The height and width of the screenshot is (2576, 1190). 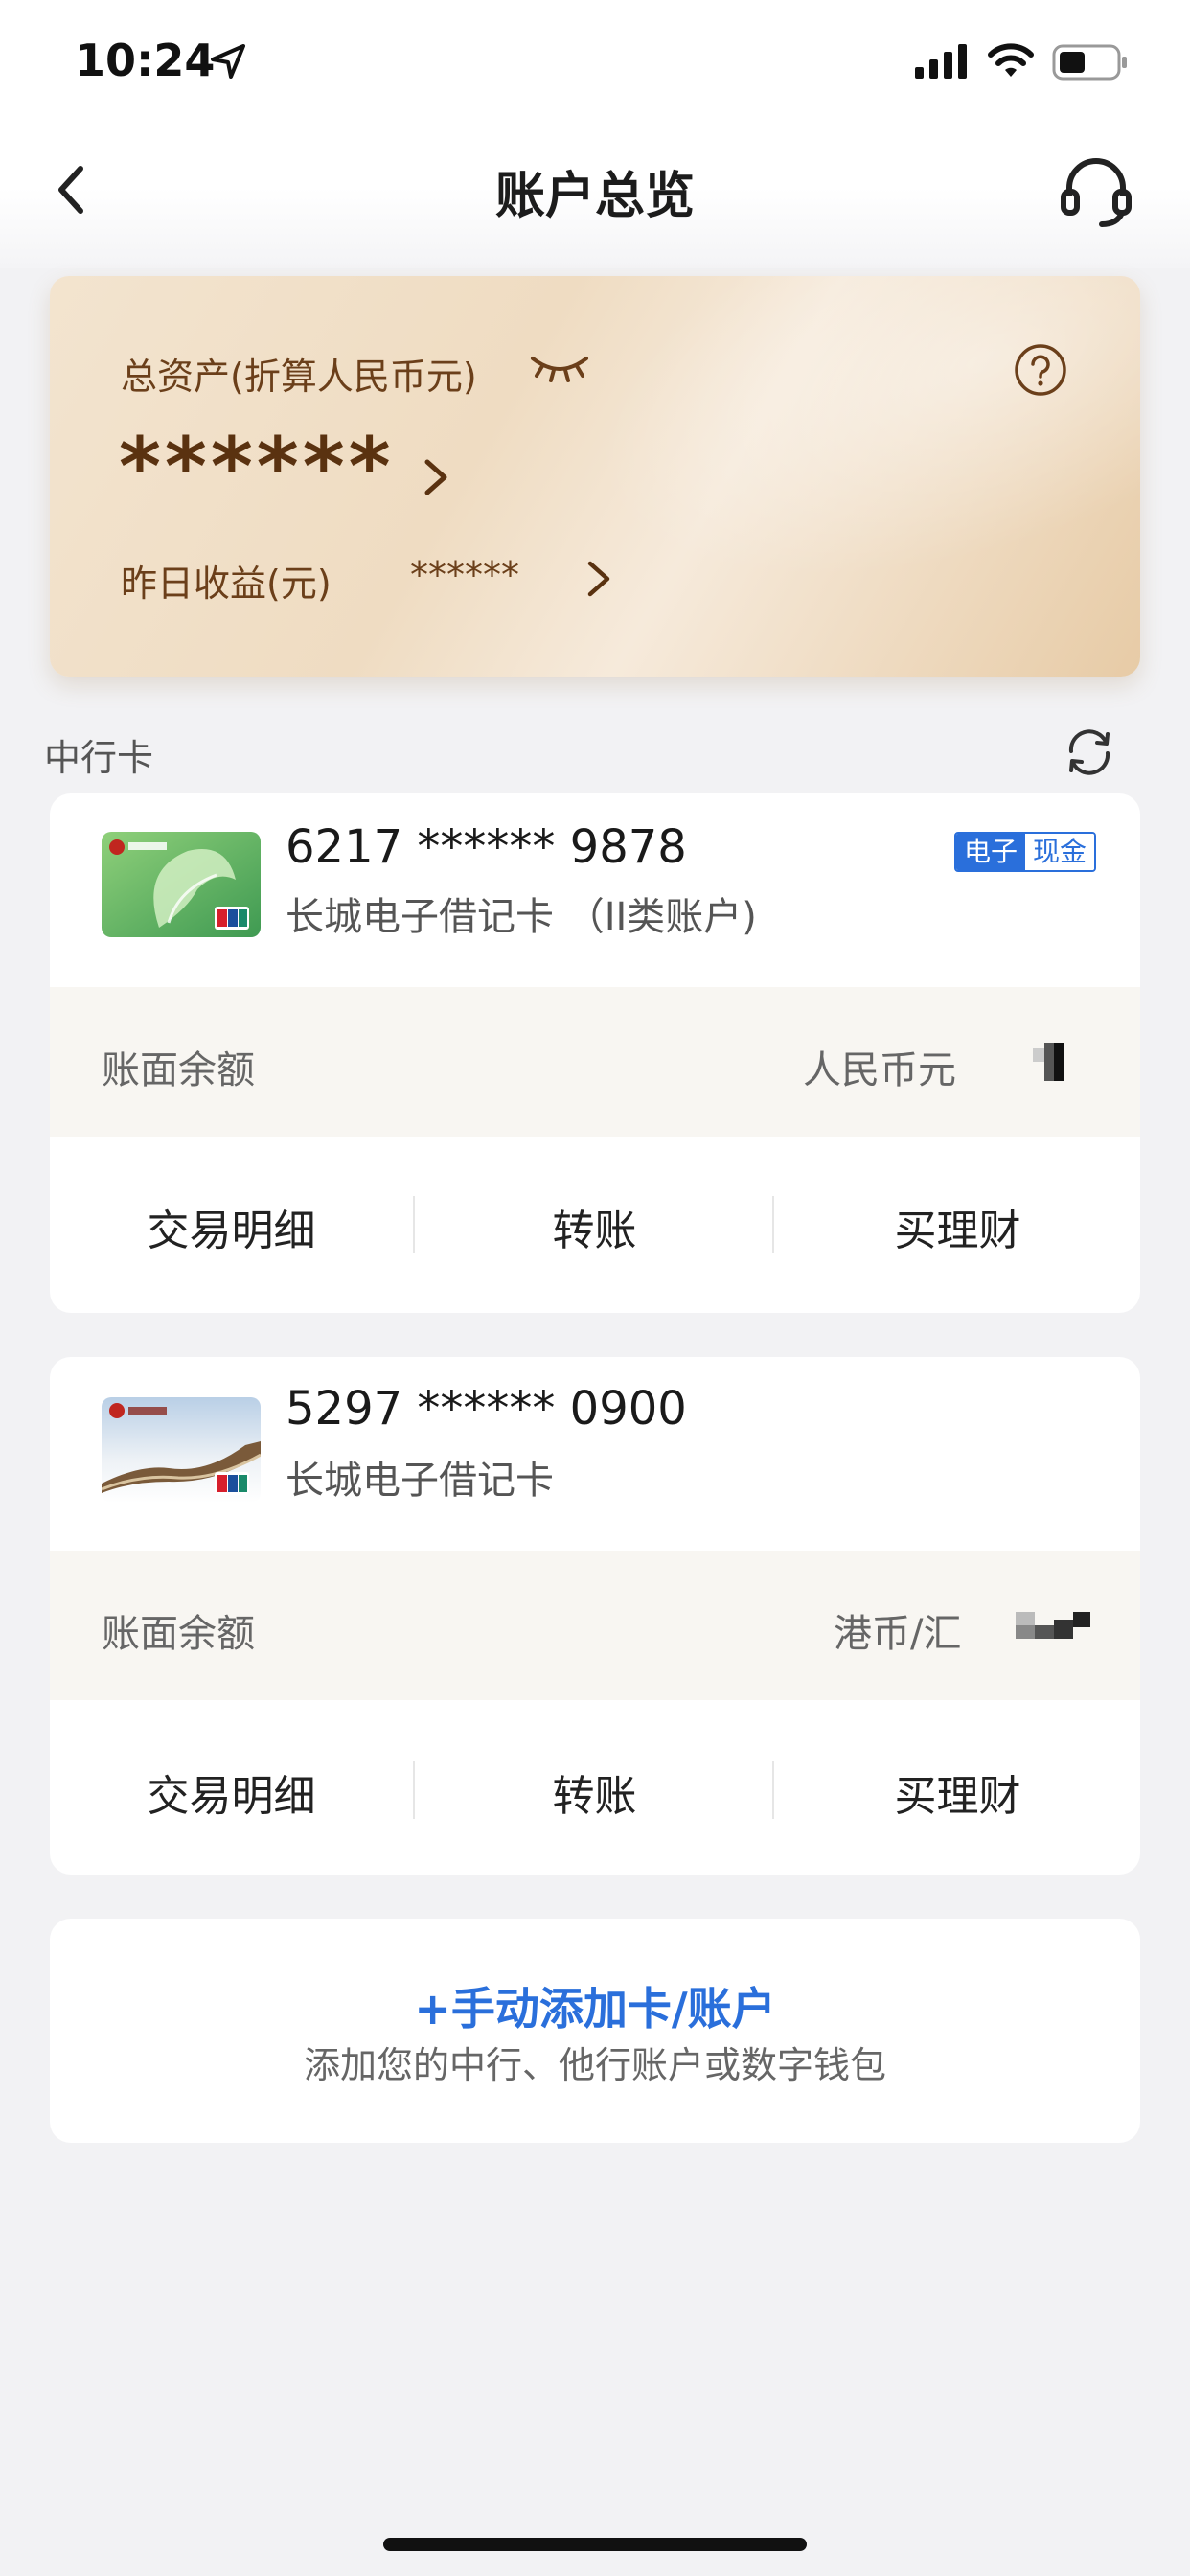 I want to click on yesterday-earnings-value: ******, so click(x=465, y=575).